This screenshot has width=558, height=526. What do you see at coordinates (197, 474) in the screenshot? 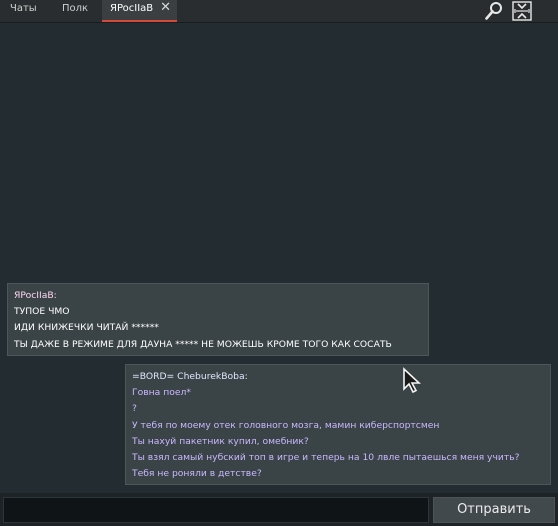
I see `message-line: Тебя не роняли в детстве?` at bounding box center [197, 474].